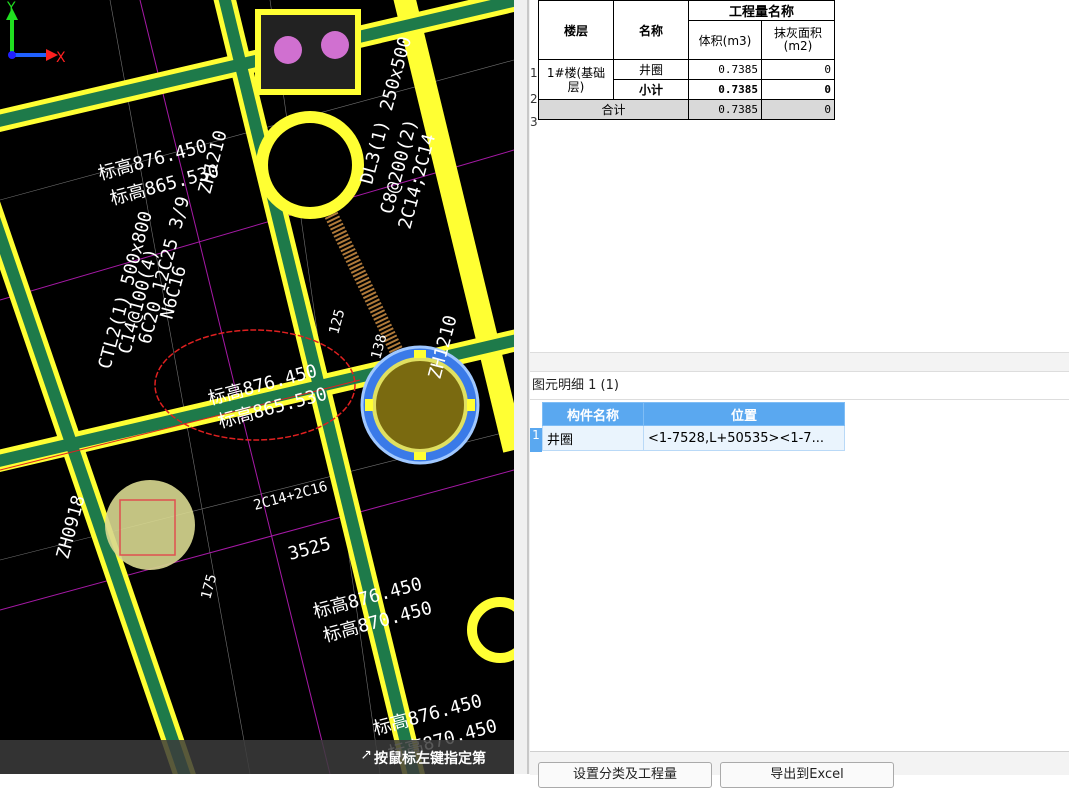  I want to click on header-position: 位置, so click(744, 414).